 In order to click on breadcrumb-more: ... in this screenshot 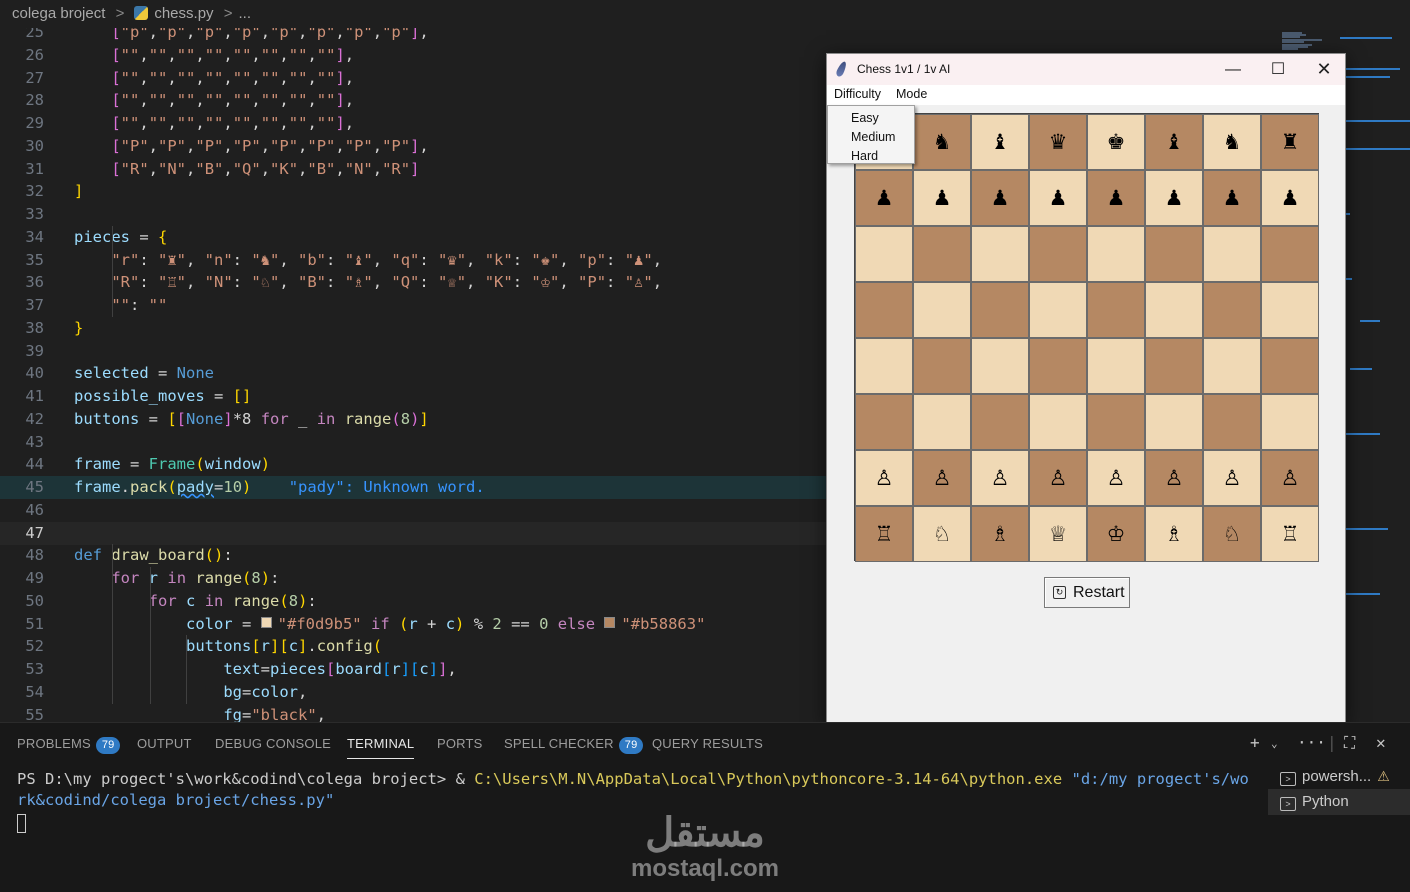, I will do `click(244, 13)`.